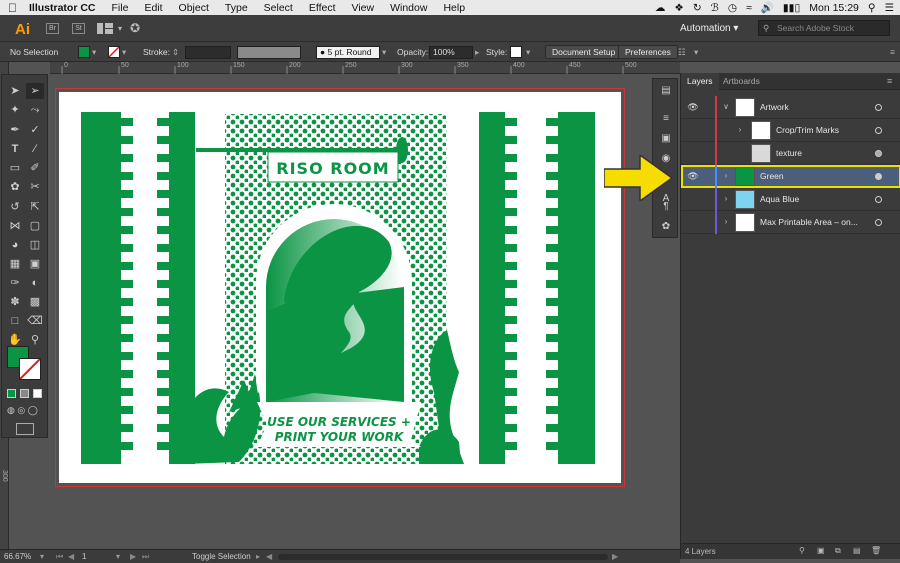  Describe the element at coordinates (648, 52) in the screenshot. I see `preferences-button: Preferences` at that location.